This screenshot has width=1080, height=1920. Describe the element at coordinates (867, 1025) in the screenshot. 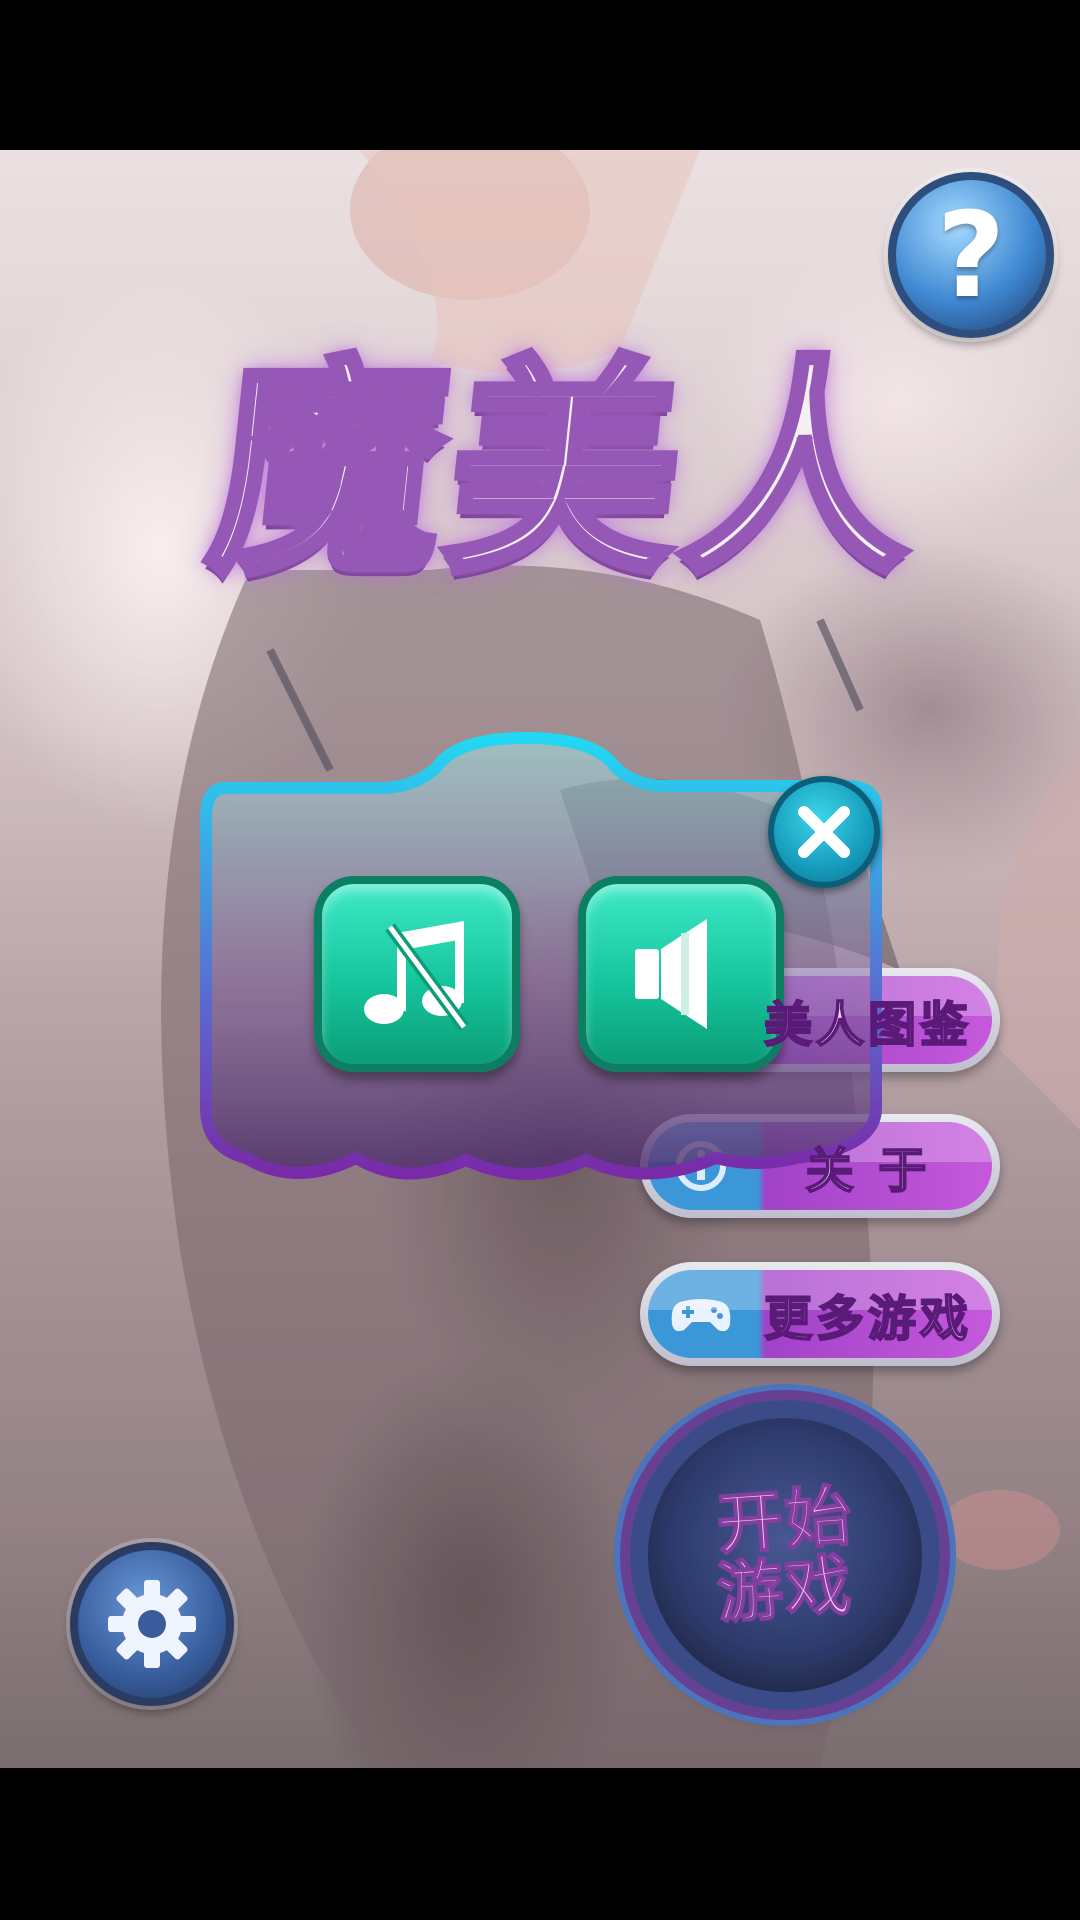

I see `gallery-label: 美人图鉴` at that location.